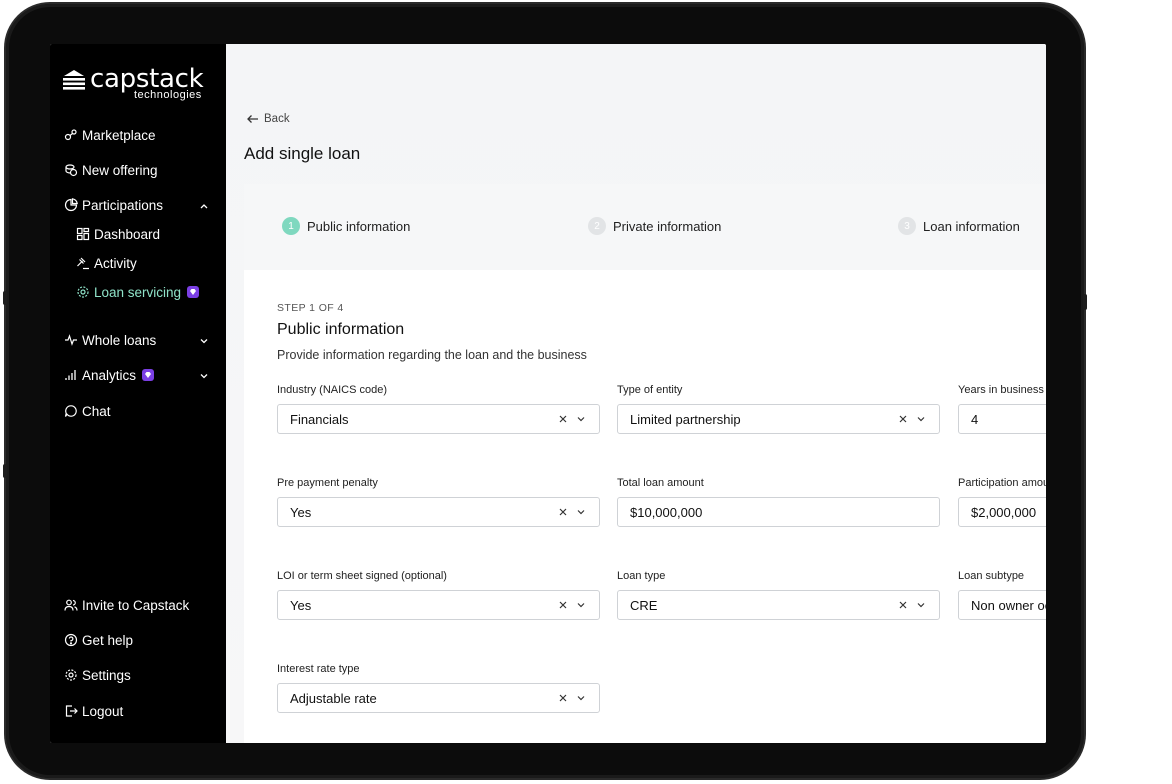  Describe the element at coordinates (277, 119) in the screenshot. I see `back-label: Back` at that location.